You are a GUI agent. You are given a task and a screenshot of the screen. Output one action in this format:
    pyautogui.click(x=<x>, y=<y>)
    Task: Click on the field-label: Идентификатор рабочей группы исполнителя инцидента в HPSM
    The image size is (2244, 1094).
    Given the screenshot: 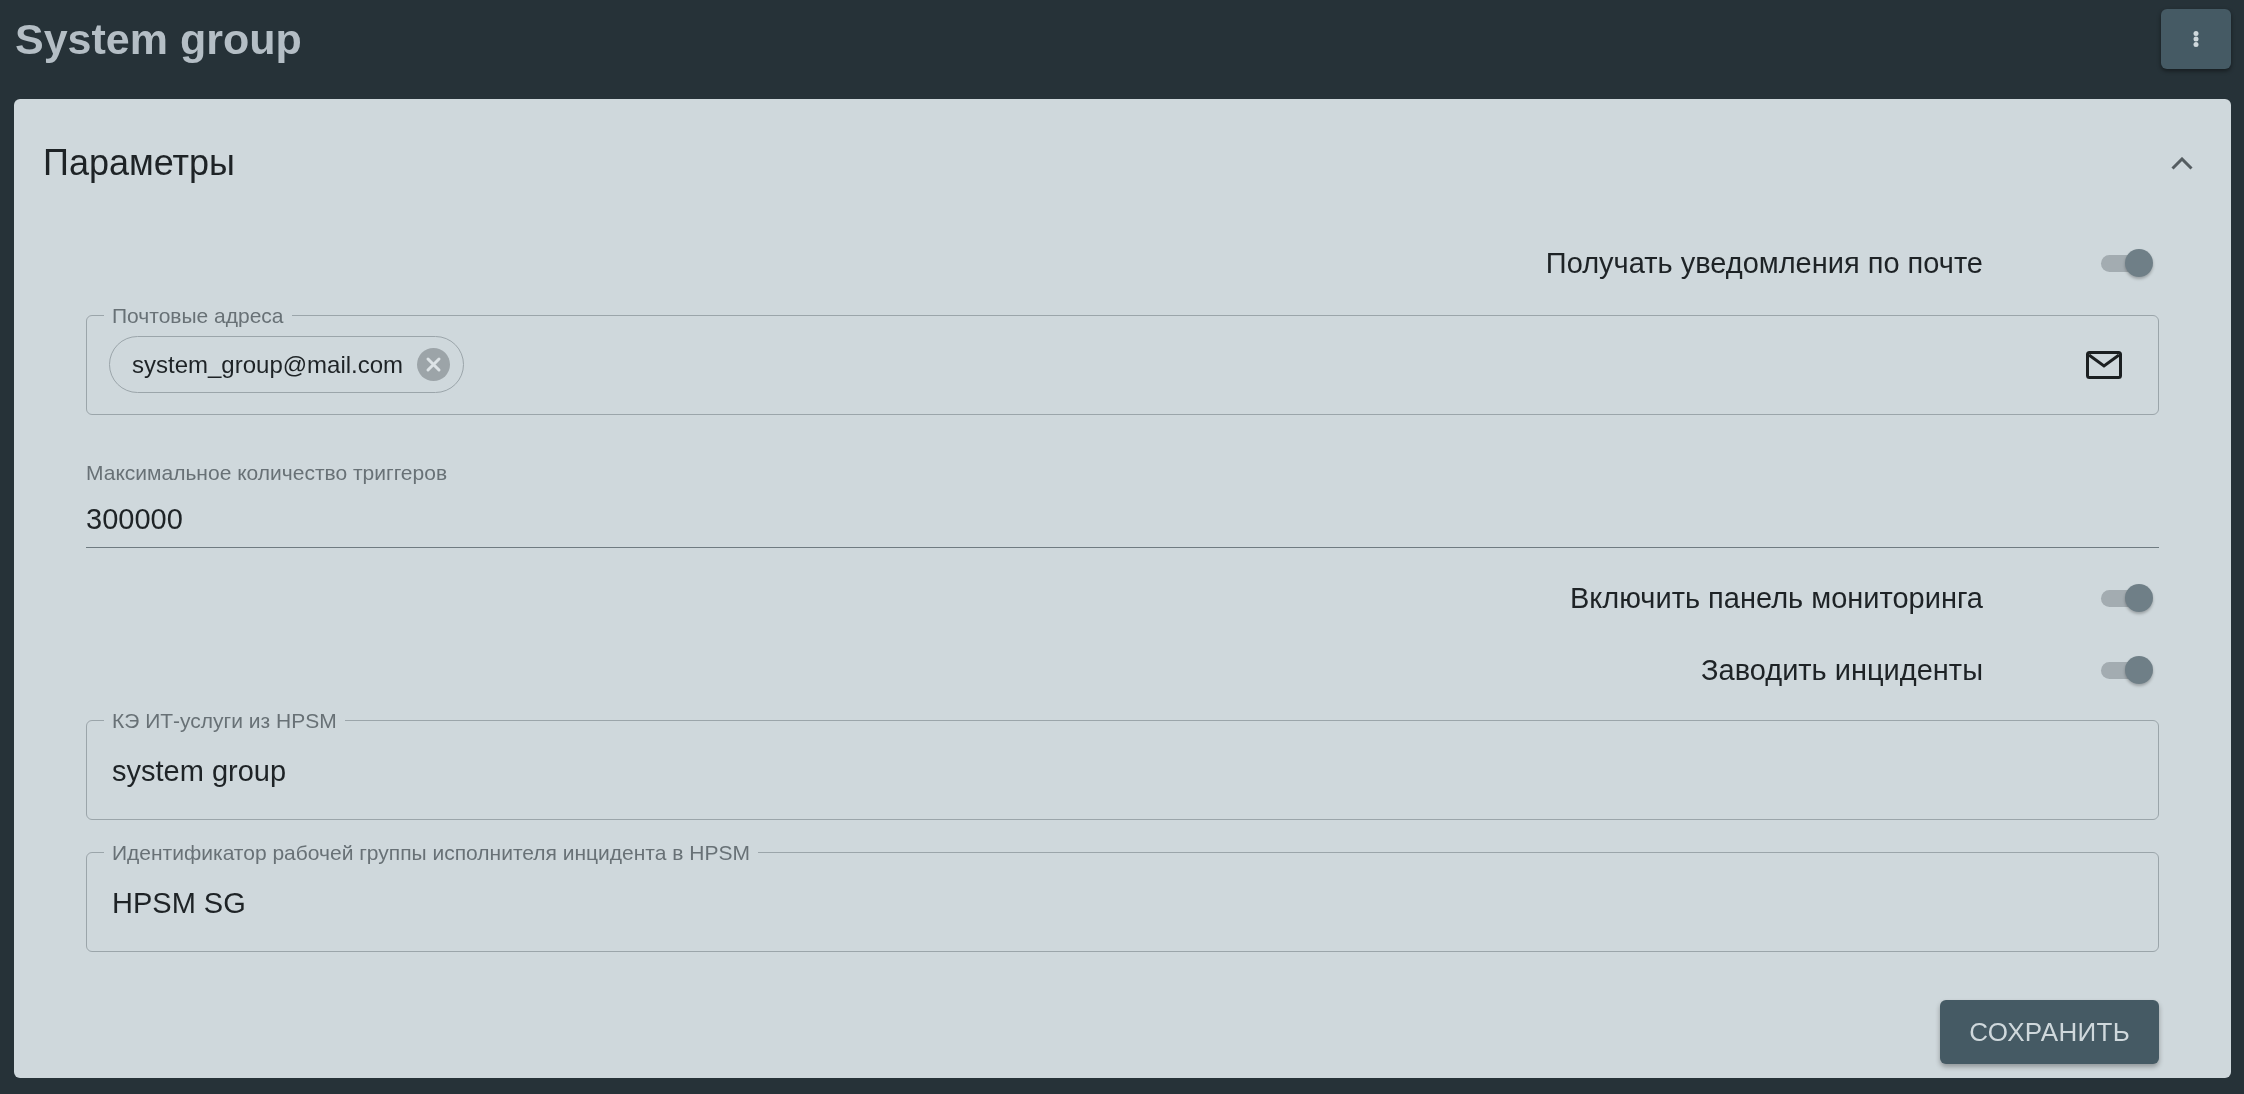 What is the action you would take?
    pyautogui.click(x=431, y=852)
    